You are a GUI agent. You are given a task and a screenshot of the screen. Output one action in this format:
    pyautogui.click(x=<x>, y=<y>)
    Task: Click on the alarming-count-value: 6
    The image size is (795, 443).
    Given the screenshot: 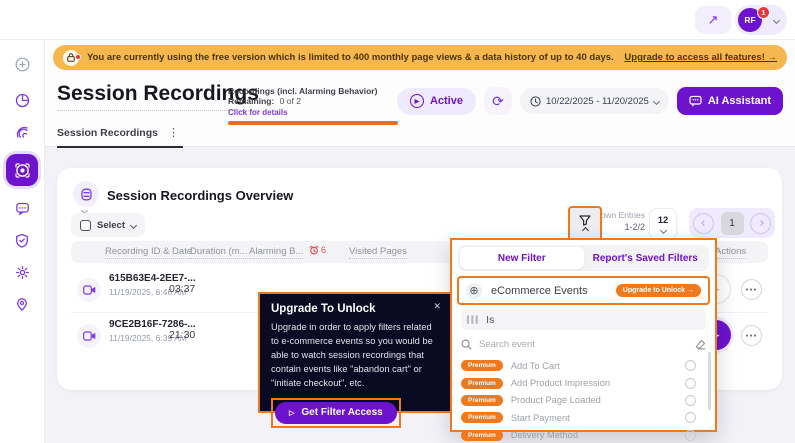 What is the action you would take?
    pyautogui.click(x=324, y=250)
    